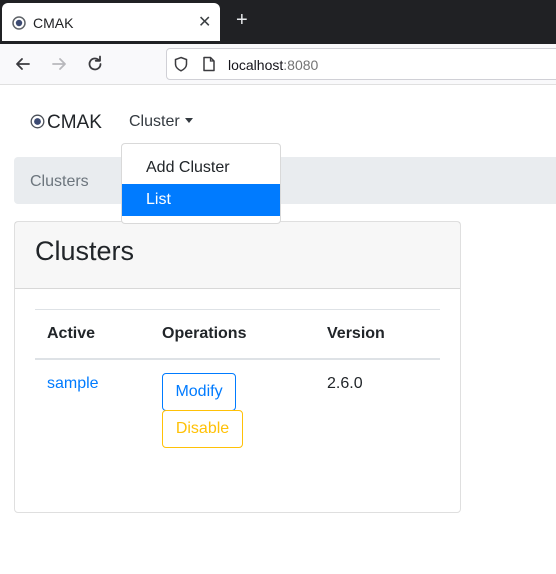 Image resolution: width=556 pixels, height=574 pixels. I want to click on brand-text: CMAK, so click(74, 122).